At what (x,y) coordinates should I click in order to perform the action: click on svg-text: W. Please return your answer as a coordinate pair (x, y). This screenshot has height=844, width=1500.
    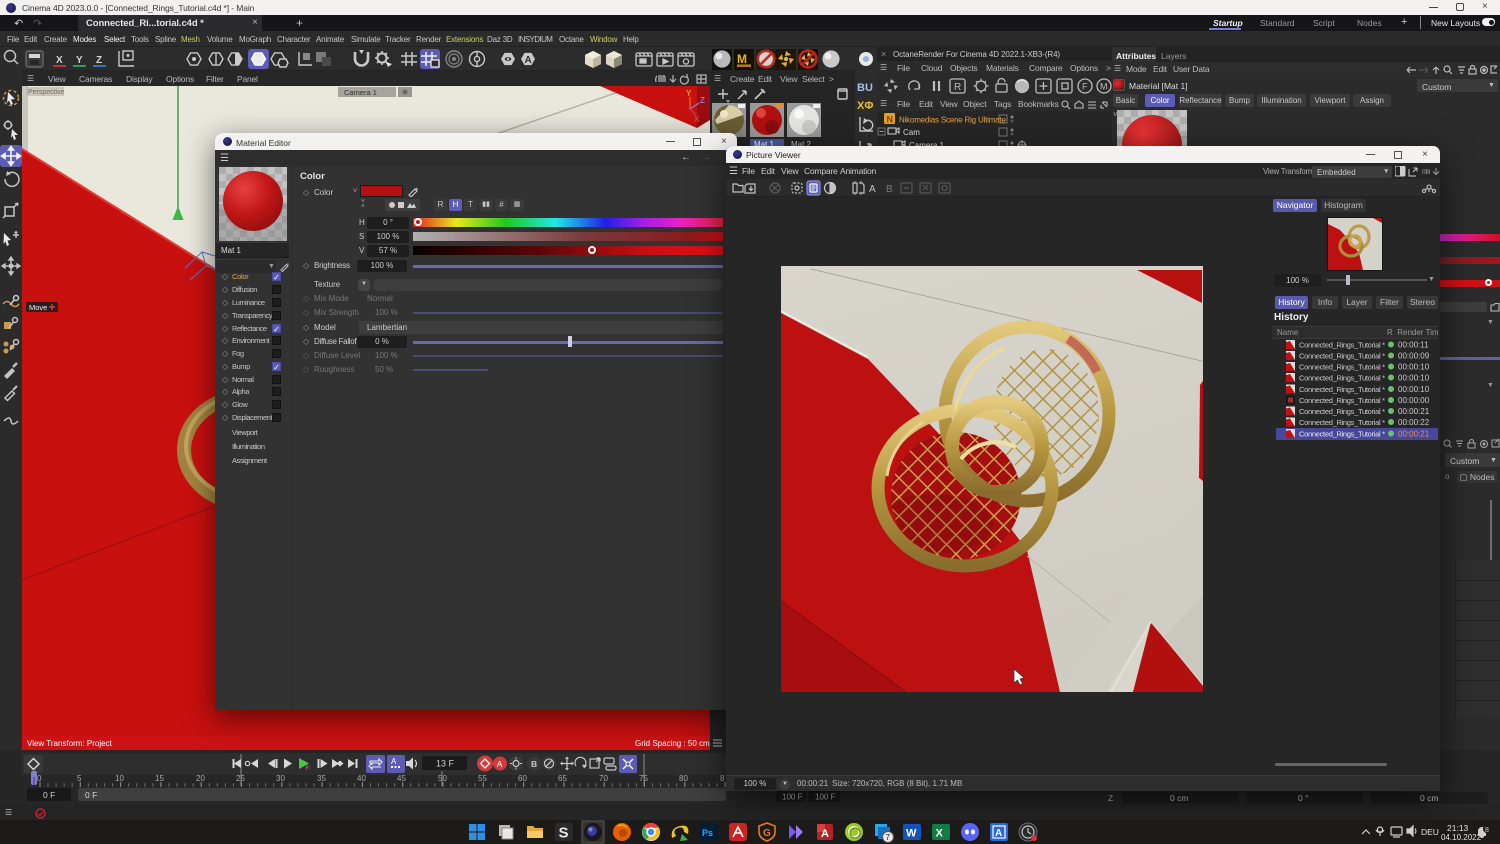
    Looking at the image, I should click on (911, 834).